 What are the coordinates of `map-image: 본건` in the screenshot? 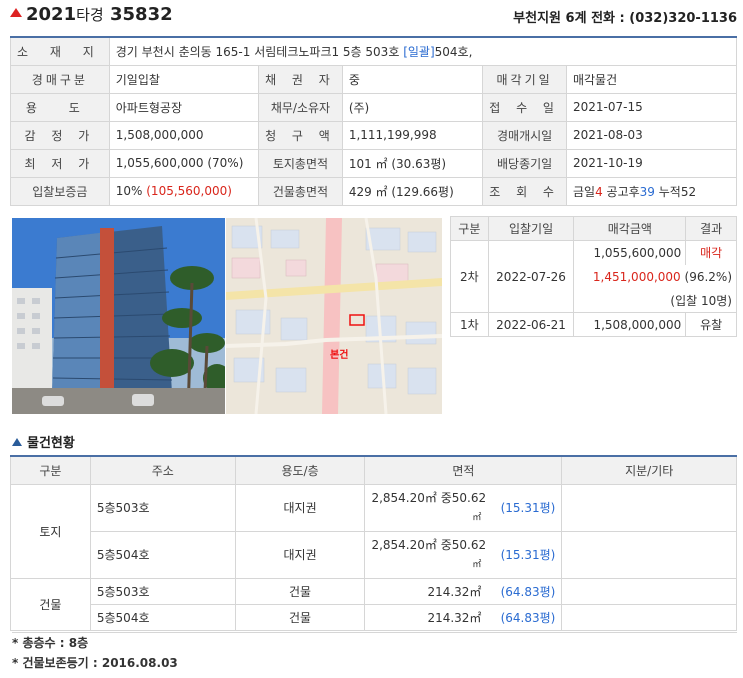 It's located at (334, 316).